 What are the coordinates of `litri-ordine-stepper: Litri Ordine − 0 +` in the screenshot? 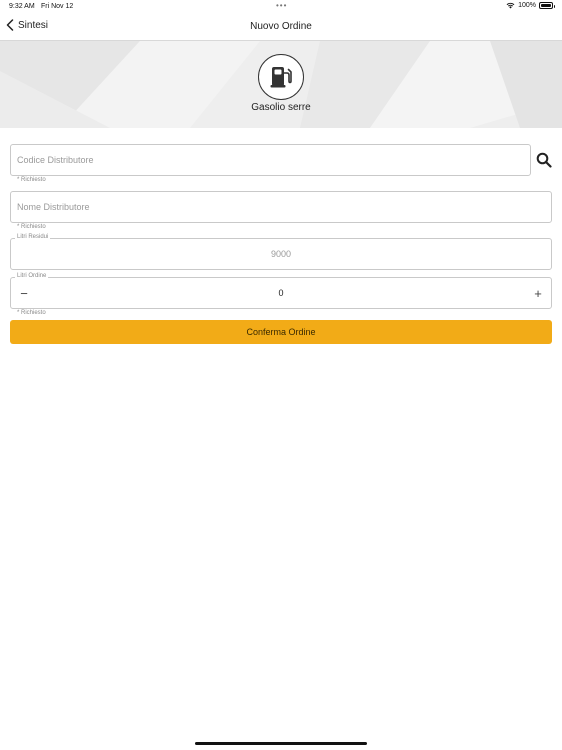 It's located at (281, 291).